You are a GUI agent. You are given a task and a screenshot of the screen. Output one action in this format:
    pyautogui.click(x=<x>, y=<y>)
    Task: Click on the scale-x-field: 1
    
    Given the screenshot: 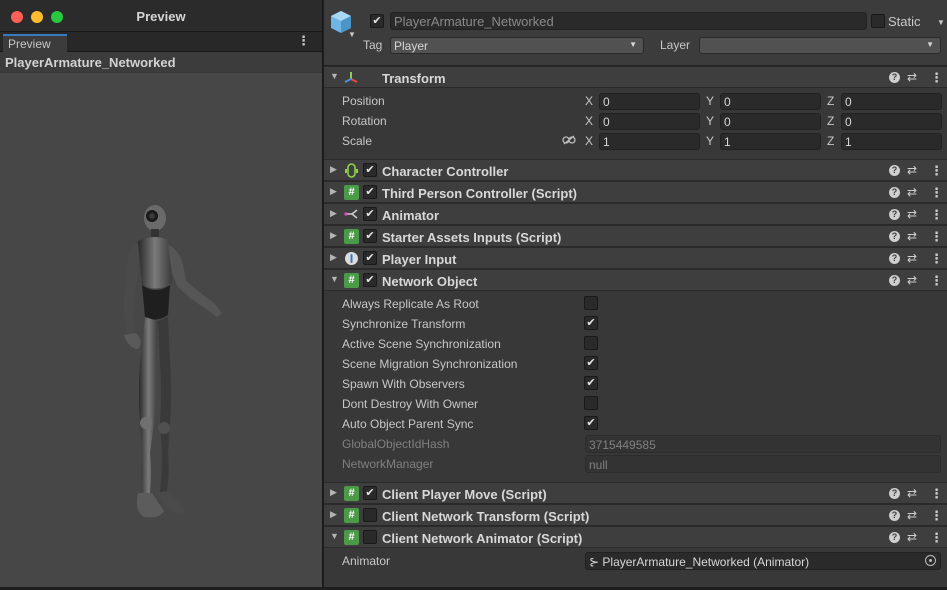 What is the action you would take?
    pyautogui.click(x=649, y=141)
    